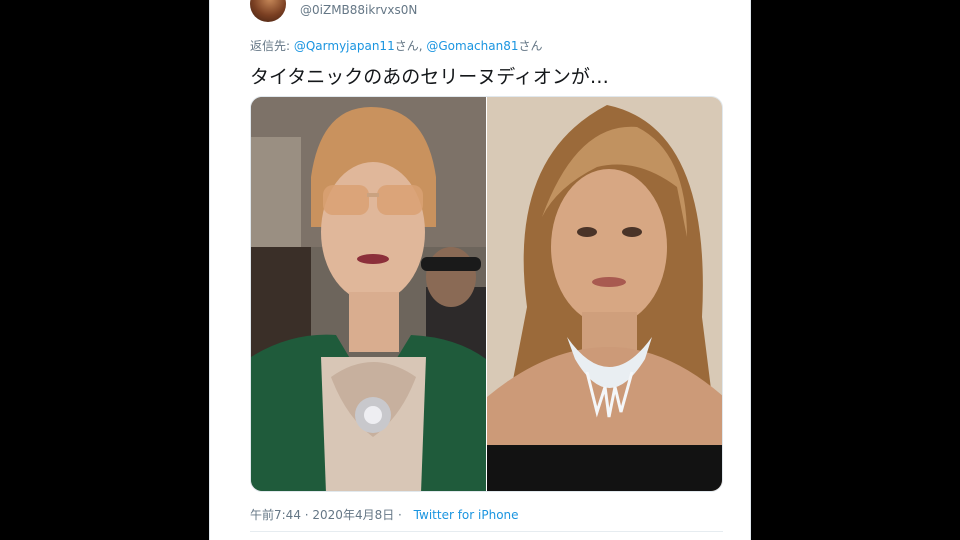 The image size is (960, 540). What do you see at coordinates (272, 46) in the screenshot?
I see `reply-prefix: 返信先:` at bounding box center [272, 46].